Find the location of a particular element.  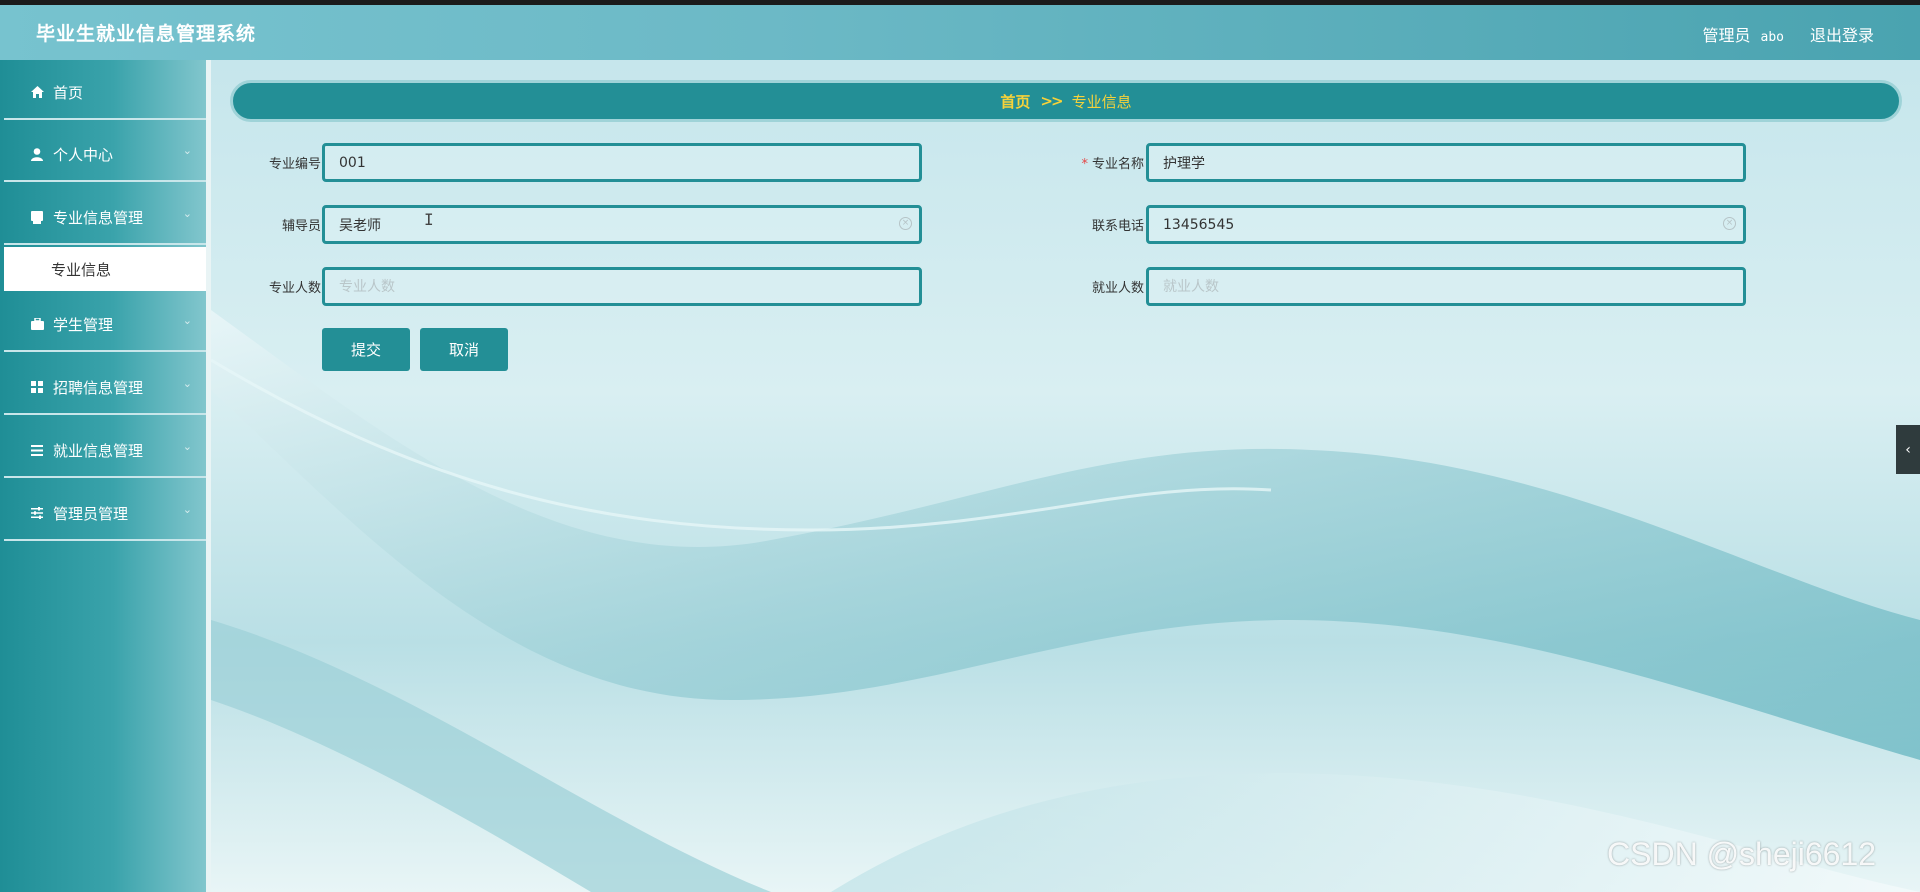

sidebar-item-label: 首页 is located at coordinates (68, 93).